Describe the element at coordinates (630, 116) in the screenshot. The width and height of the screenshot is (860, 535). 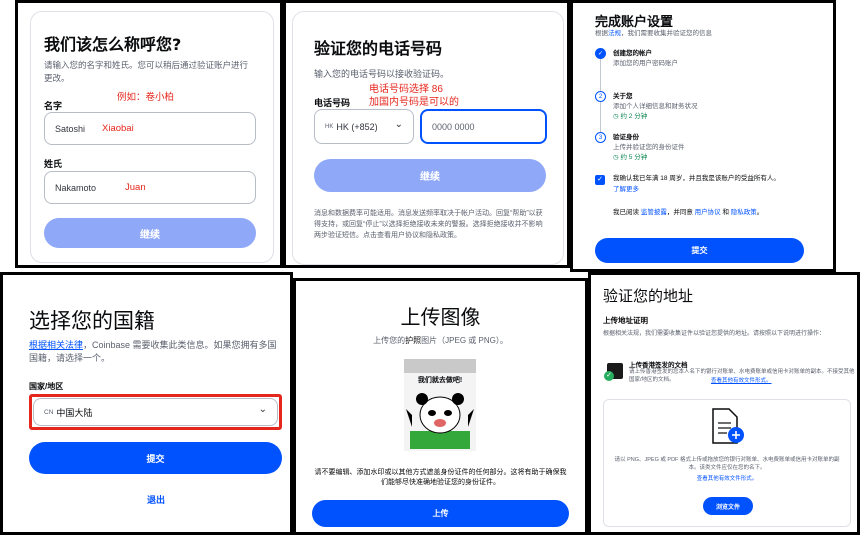
I see `step-time: ◷ 约 2 分钟` at that location.